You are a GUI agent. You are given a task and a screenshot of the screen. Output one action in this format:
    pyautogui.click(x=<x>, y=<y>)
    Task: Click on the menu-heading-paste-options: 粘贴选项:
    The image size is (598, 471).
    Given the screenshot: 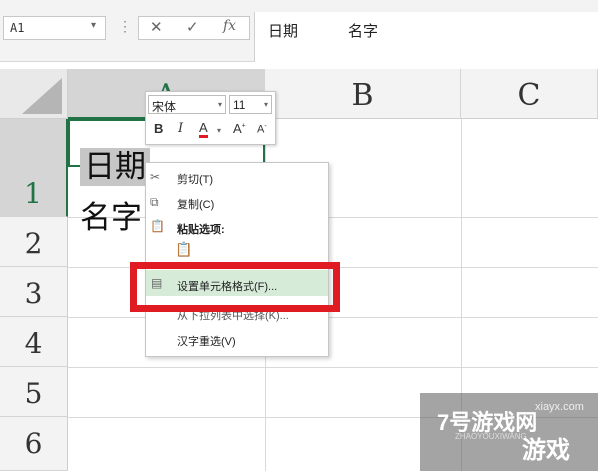 What is the action you would take?
    pyautogui.click(x=201, y=230)
    